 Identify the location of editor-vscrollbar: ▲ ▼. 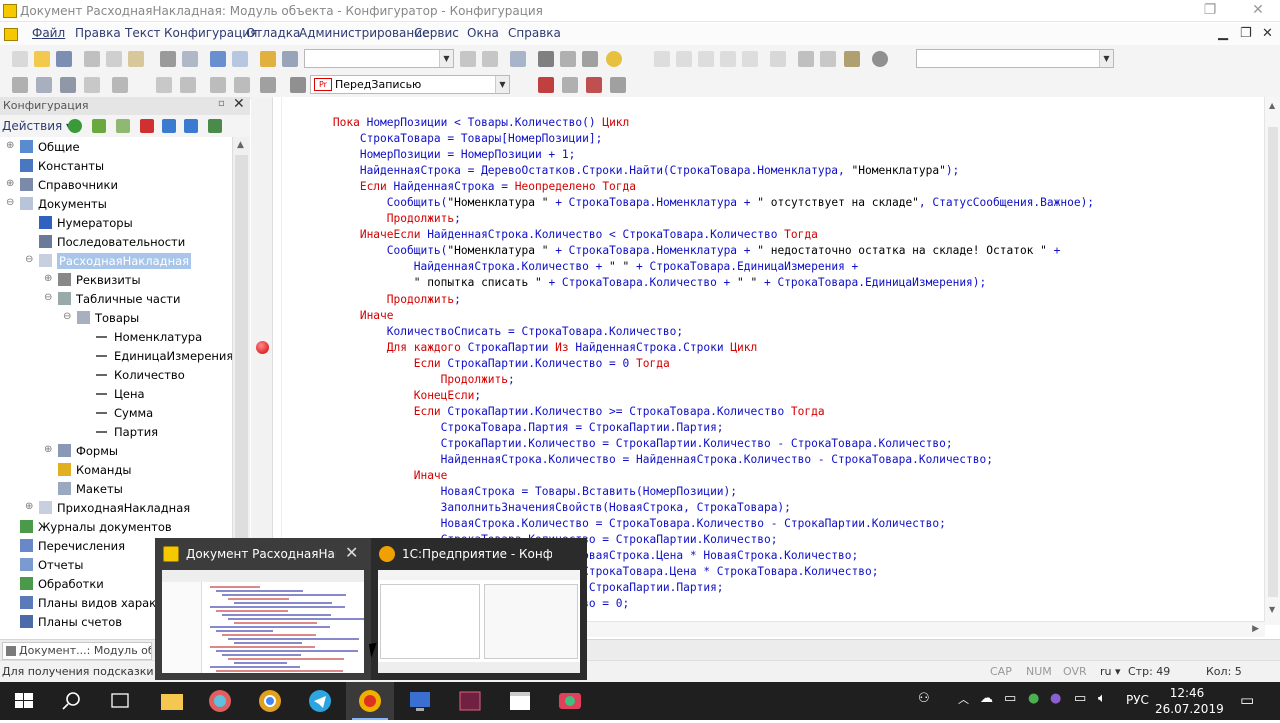
(1272, 361).